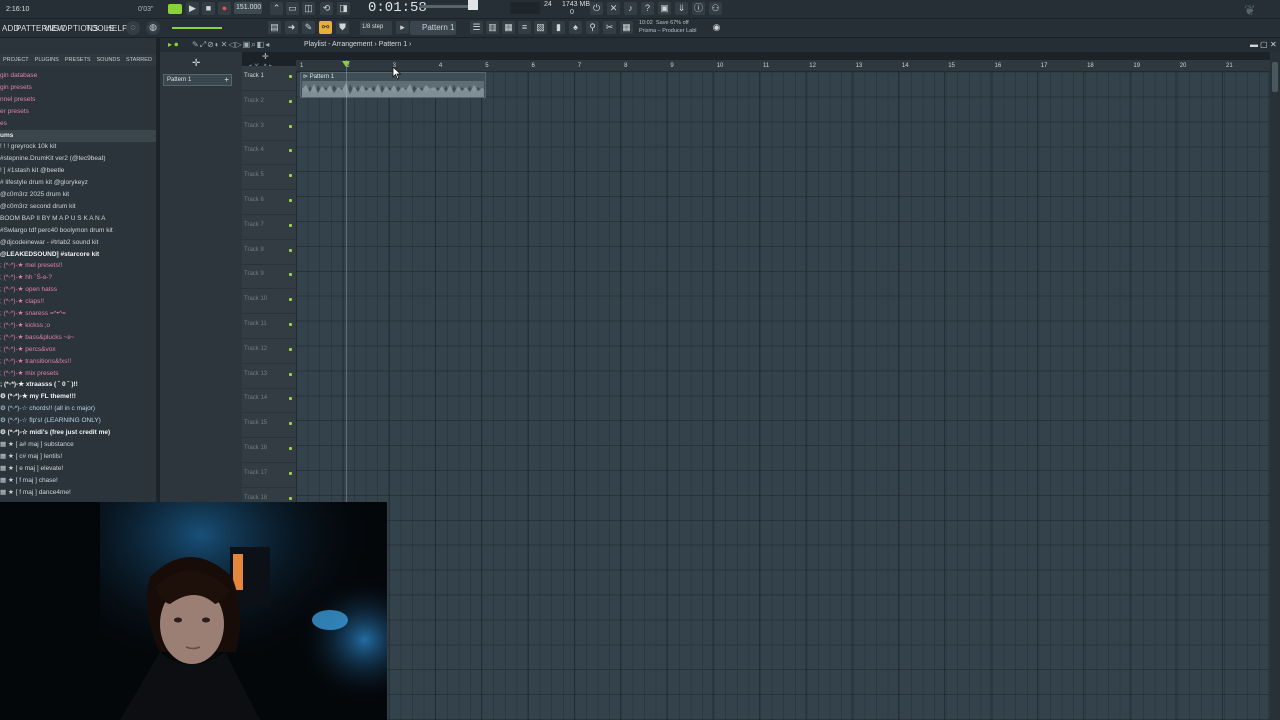 The image size is (1280, 720). I want to click on browser-item: @c0m3rz second drum kit, so click(78, 207).